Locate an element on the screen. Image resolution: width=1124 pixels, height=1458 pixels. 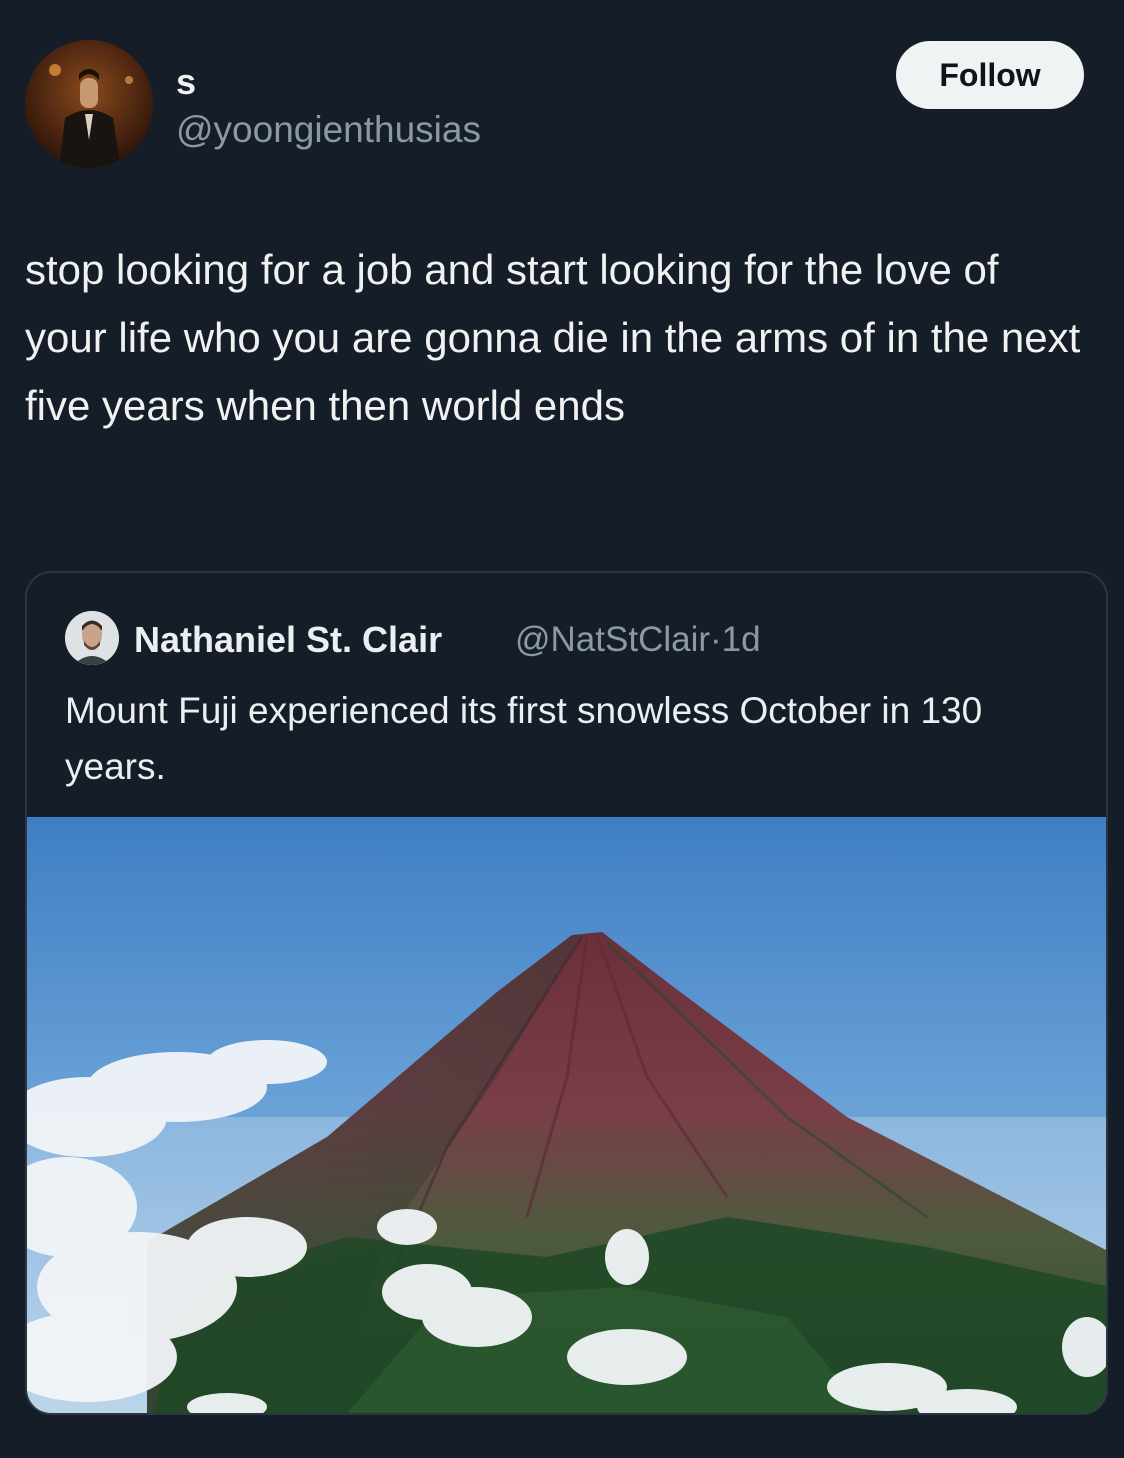
avatar-photo-icon is located at coordinates (89, 104).